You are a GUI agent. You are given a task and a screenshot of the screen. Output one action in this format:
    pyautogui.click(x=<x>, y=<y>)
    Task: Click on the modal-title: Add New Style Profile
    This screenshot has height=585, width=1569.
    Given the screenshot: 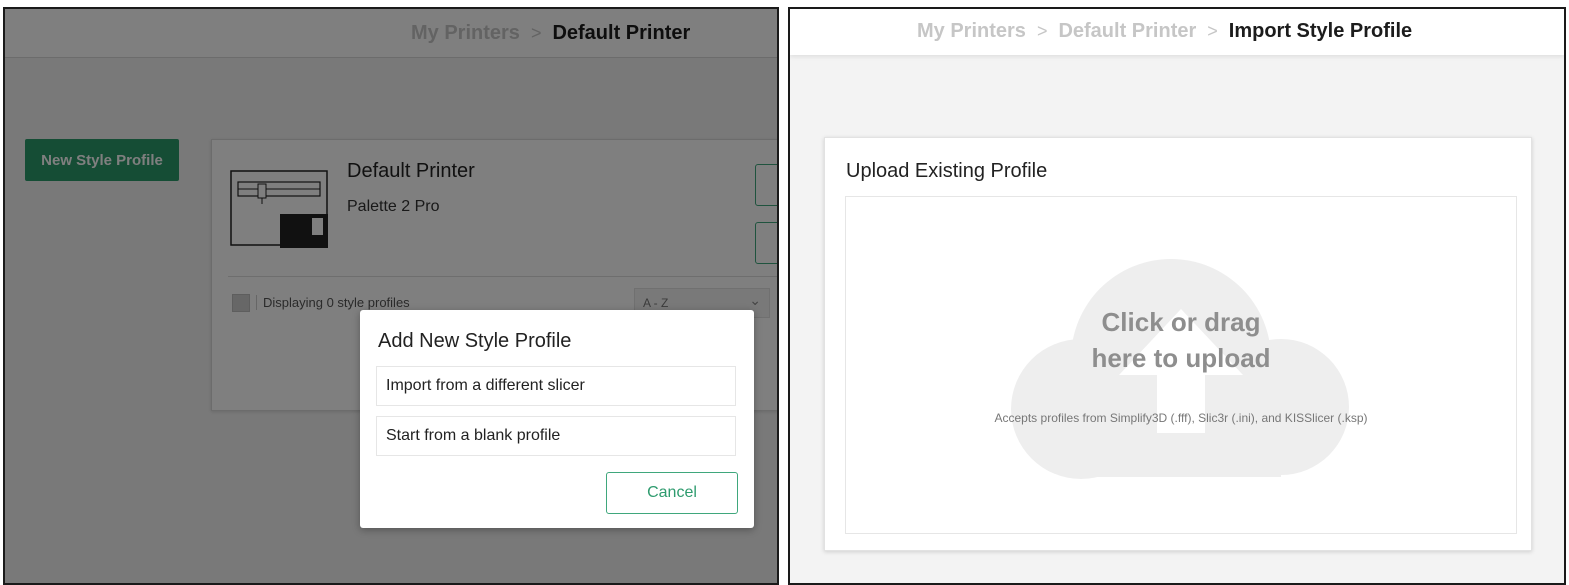 What is the action you would take?
    pyautogui.click(x=475, y=341)
    